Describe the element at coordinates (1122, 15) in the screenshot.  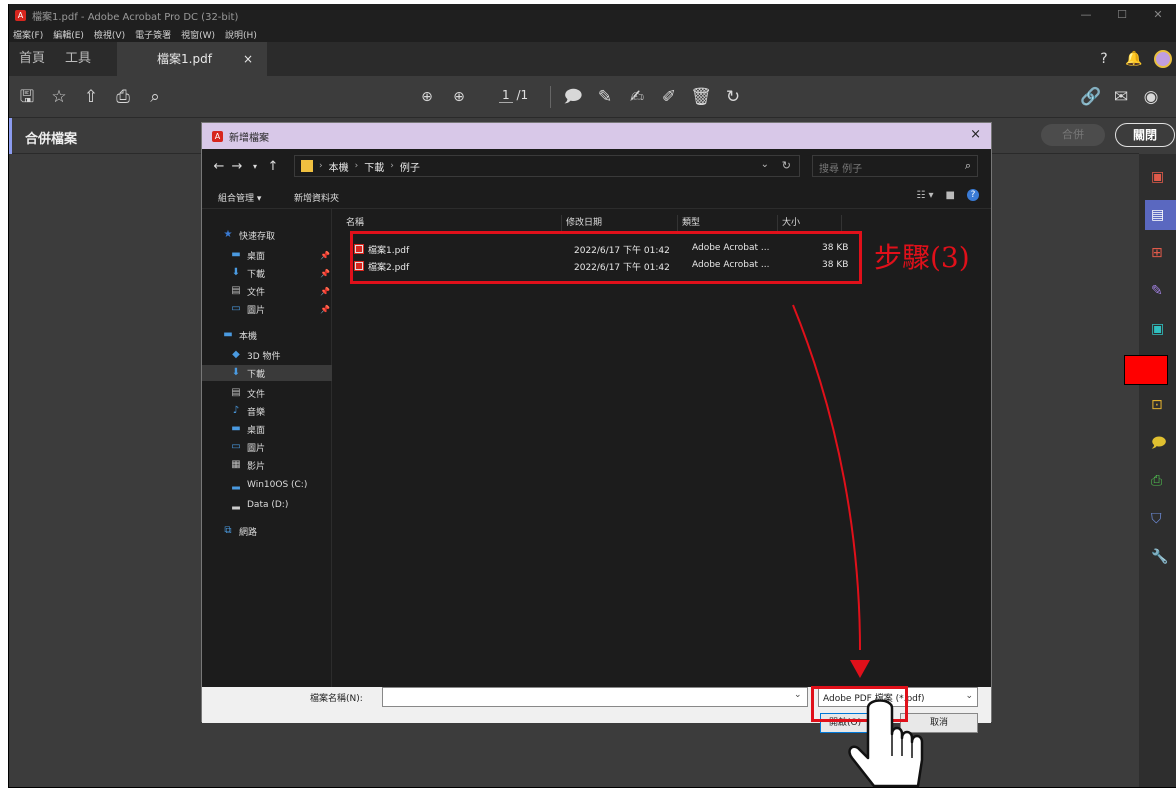
I see `maximize-button: ☐` at that location.